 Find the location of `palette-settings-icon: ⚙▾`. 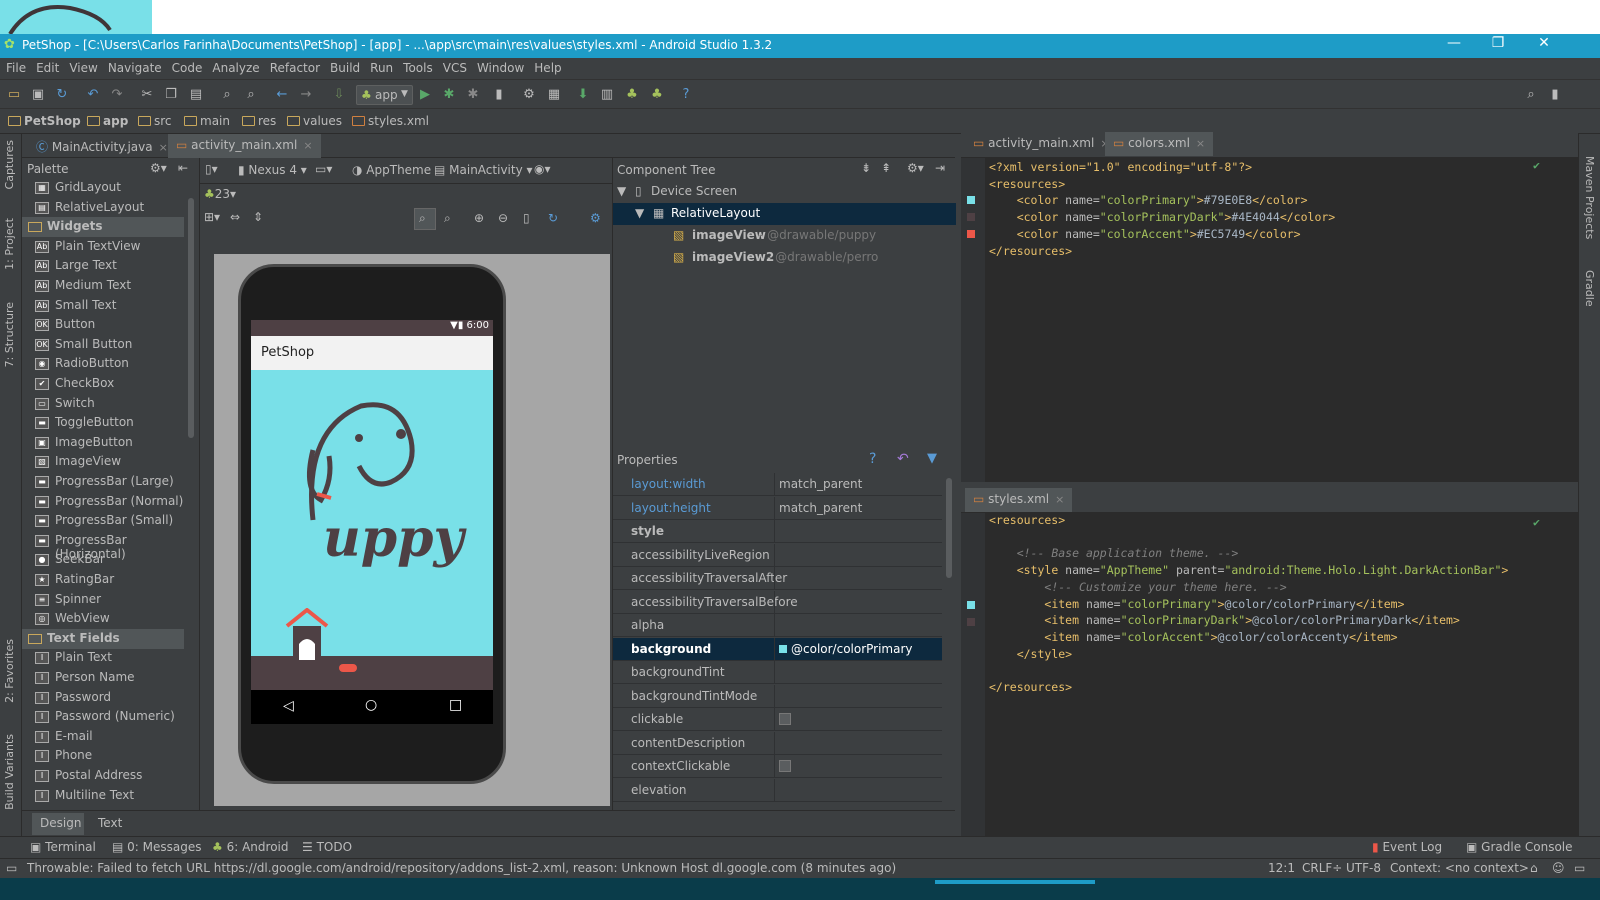

palette-settings-icon: ⚙▾ is located at coordinates (158, 168).